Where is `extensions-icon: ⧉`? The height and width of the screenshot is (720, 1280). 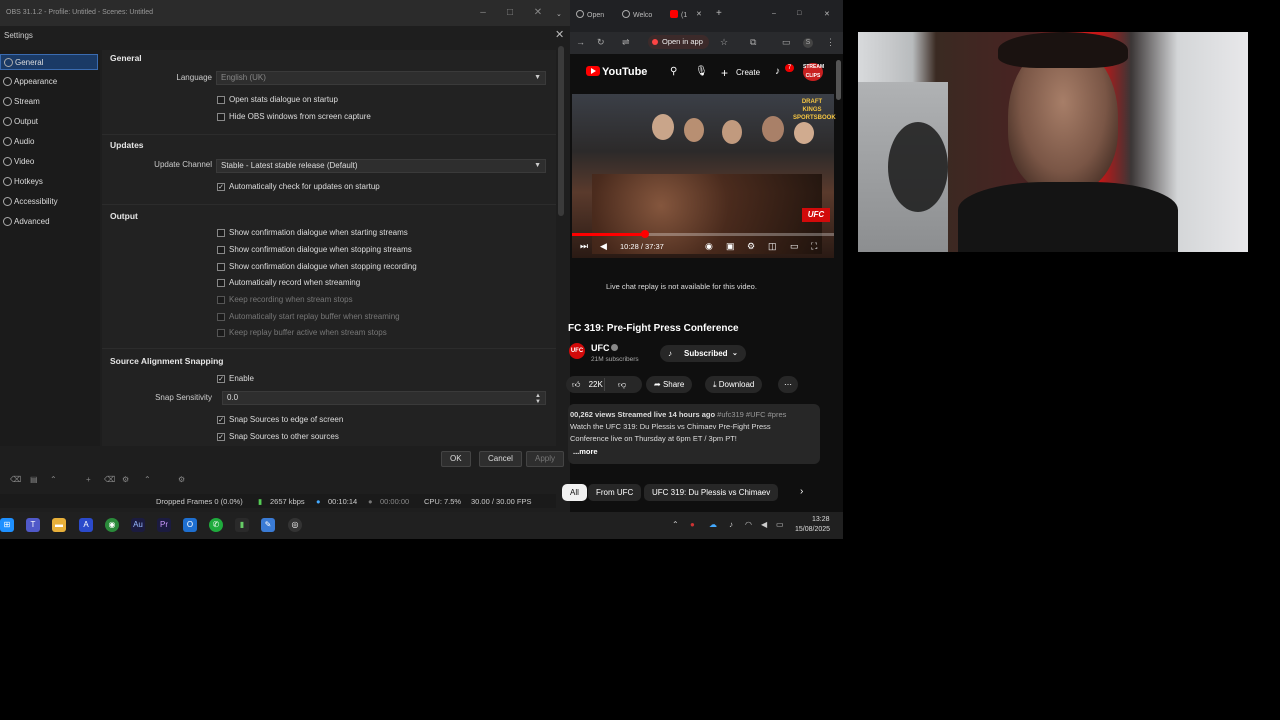
extensions-icon: ⧉ is located at coordinates (753, 42).